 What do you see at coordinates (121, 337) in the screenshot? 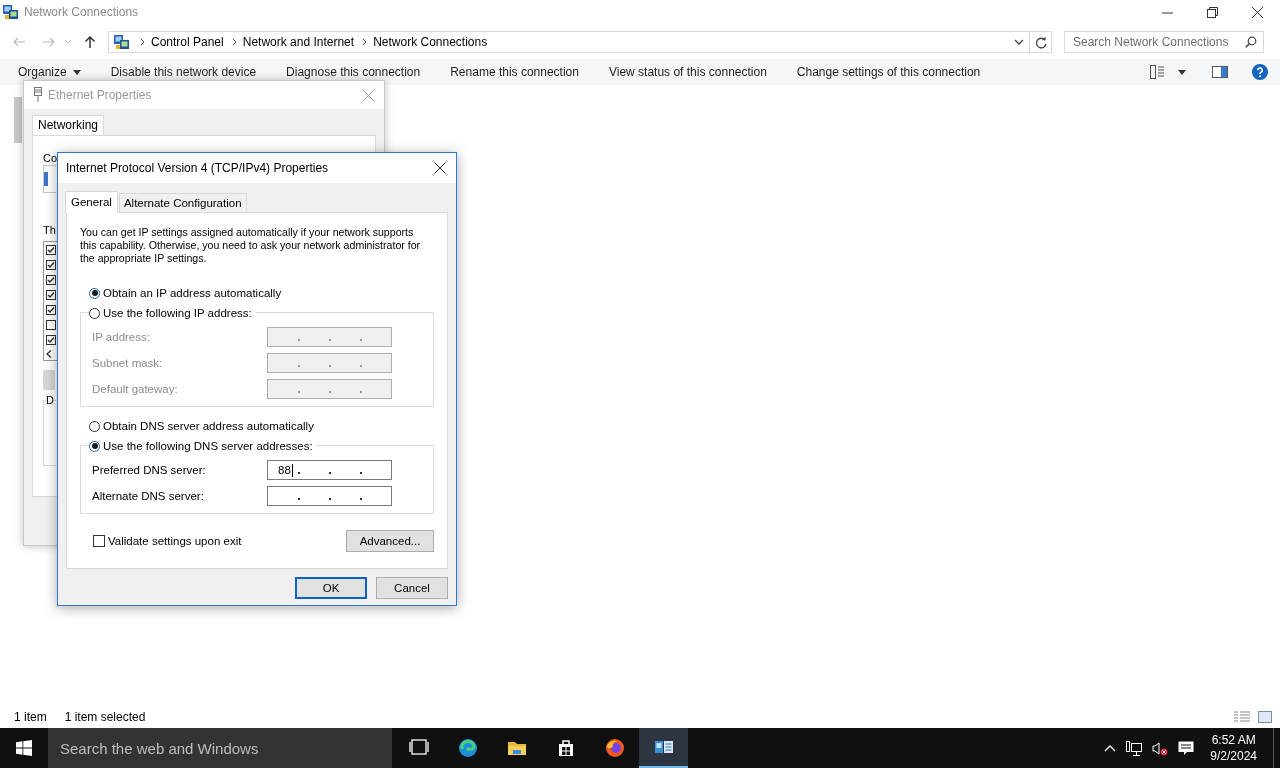
I see `field-label: IP address:` at bounding box center [121, 337].